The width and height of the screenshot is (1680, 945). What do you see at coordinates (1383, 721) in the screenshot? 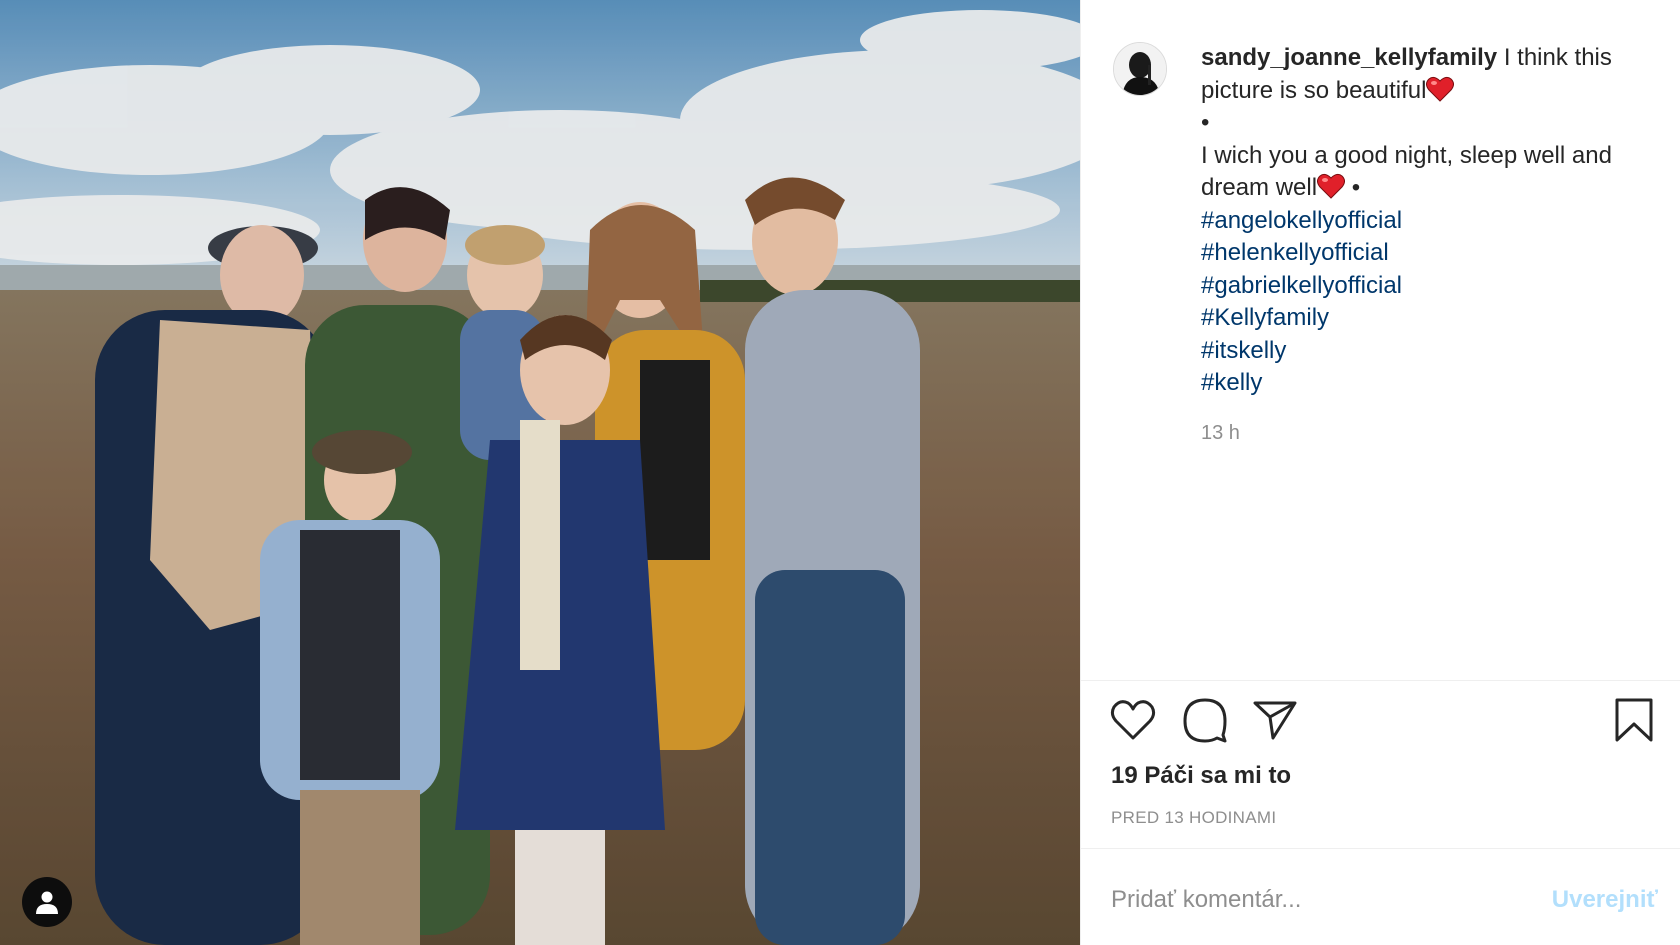
I see `action-bar` at bounding box center [1383, 721].